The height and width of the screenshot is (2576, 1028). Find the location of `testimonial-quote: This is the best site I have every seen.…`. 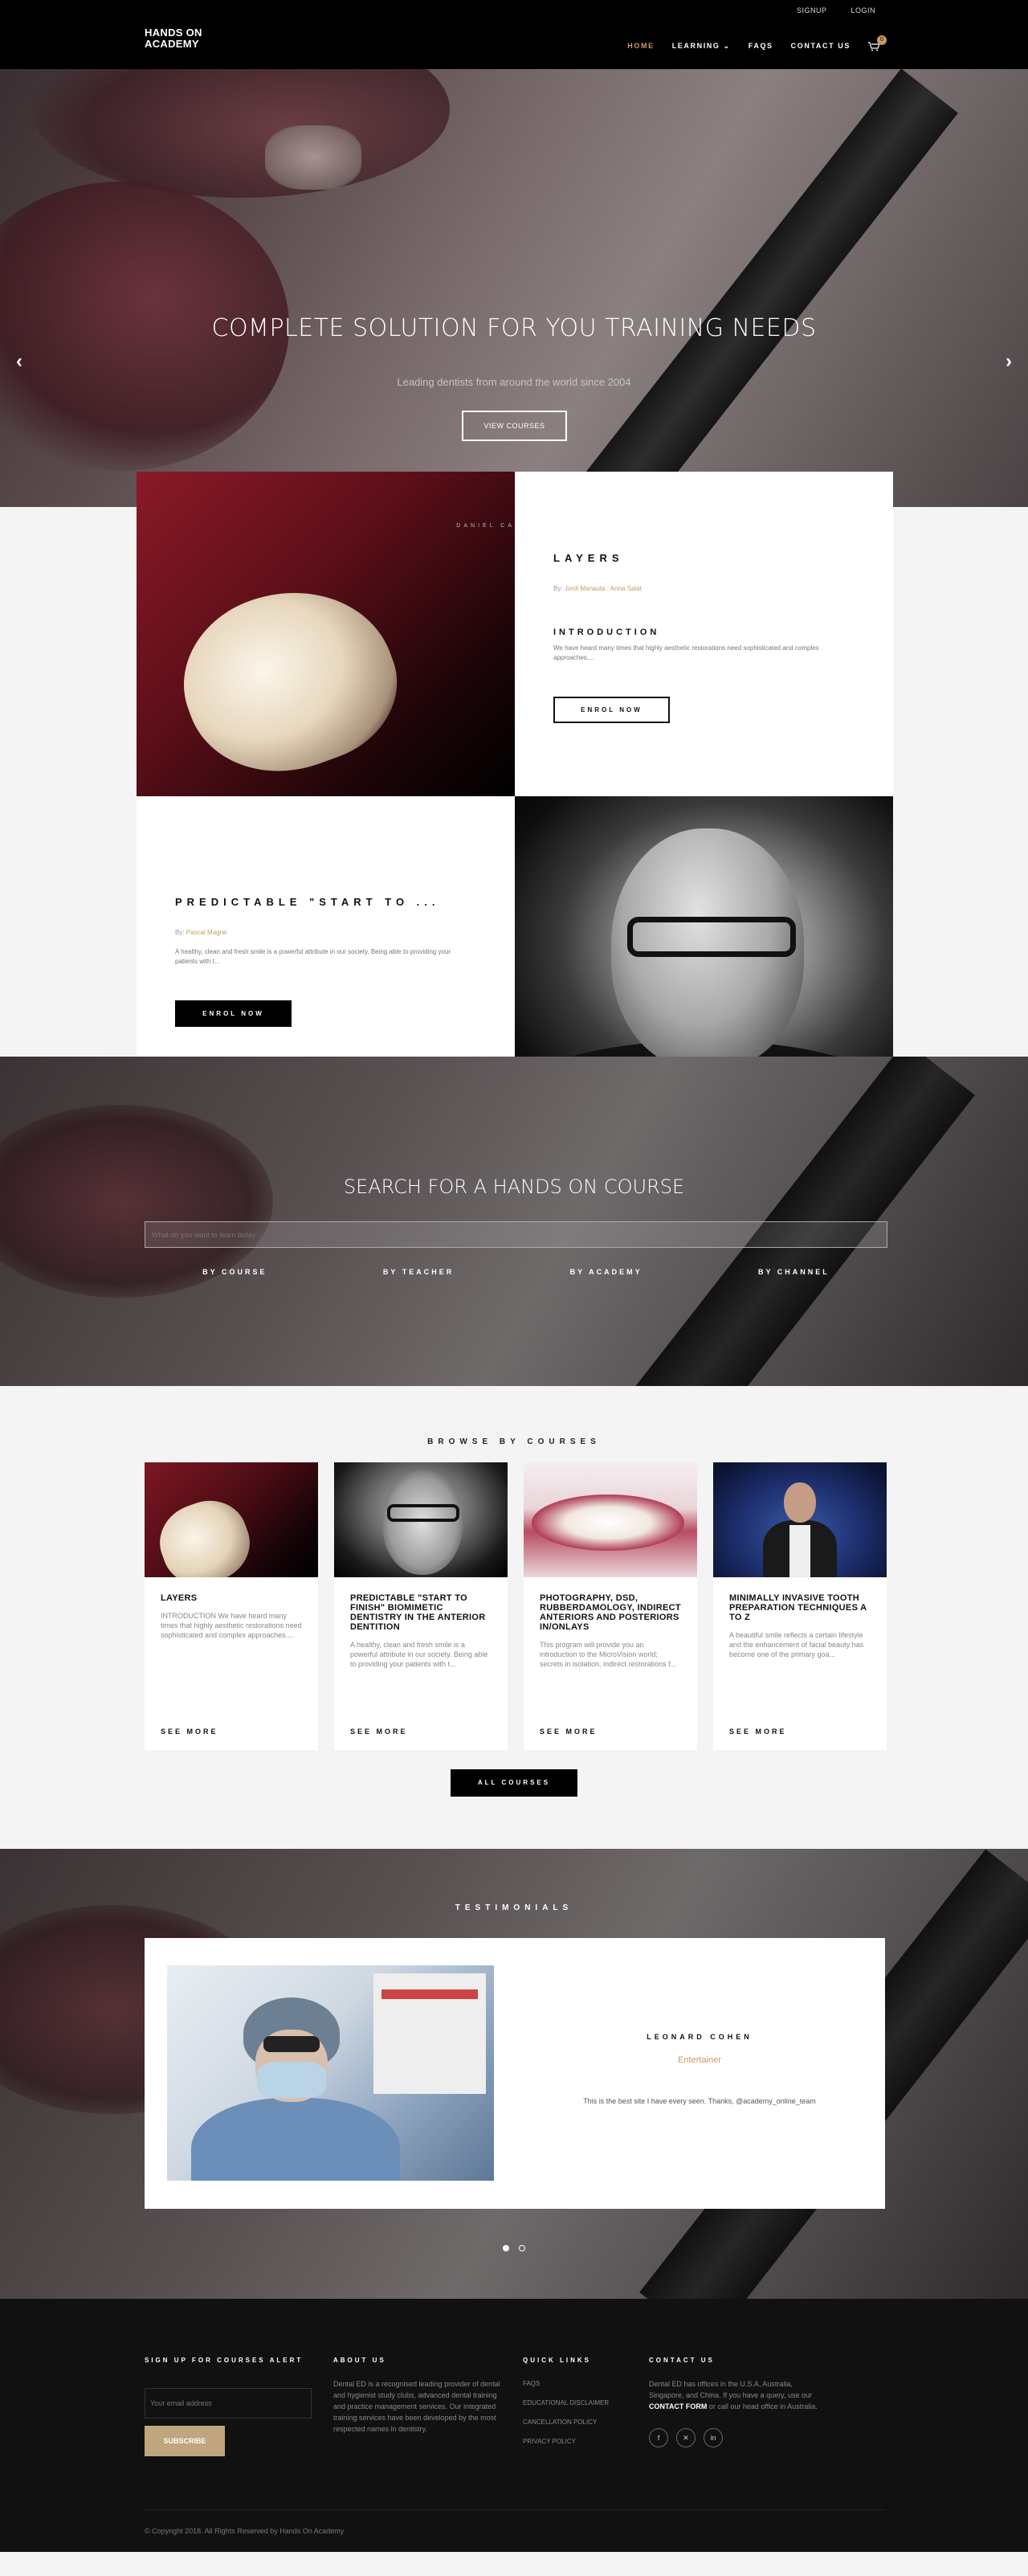

testimonial-quote: This is the best site I have every seen.… is located at coordinates (699, 2101).